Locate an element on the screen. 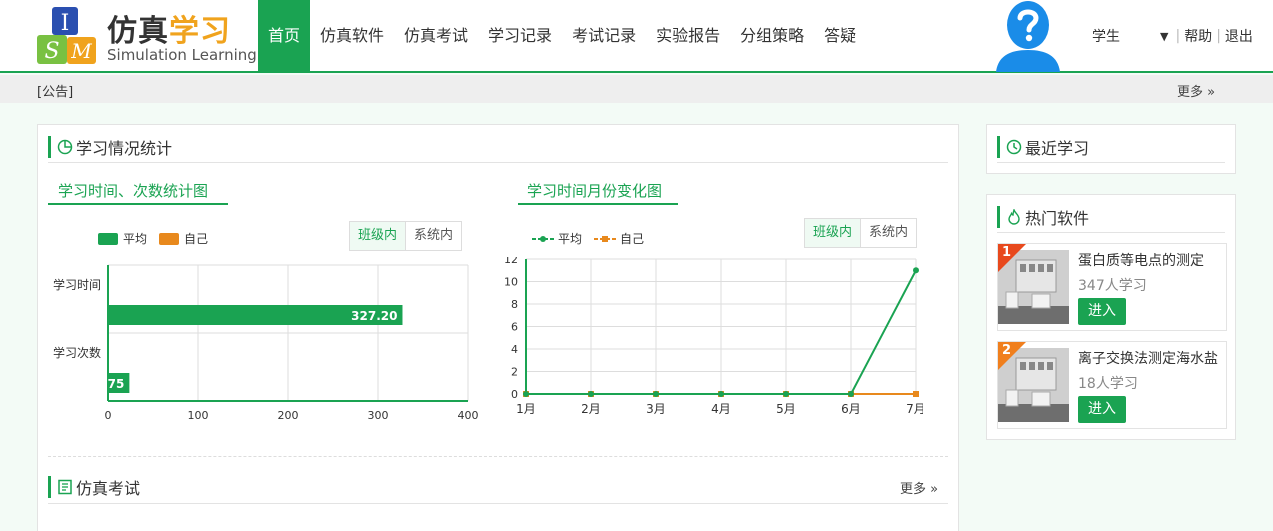  exam-title: 仿真考试 is located at coordinates (94, 487).